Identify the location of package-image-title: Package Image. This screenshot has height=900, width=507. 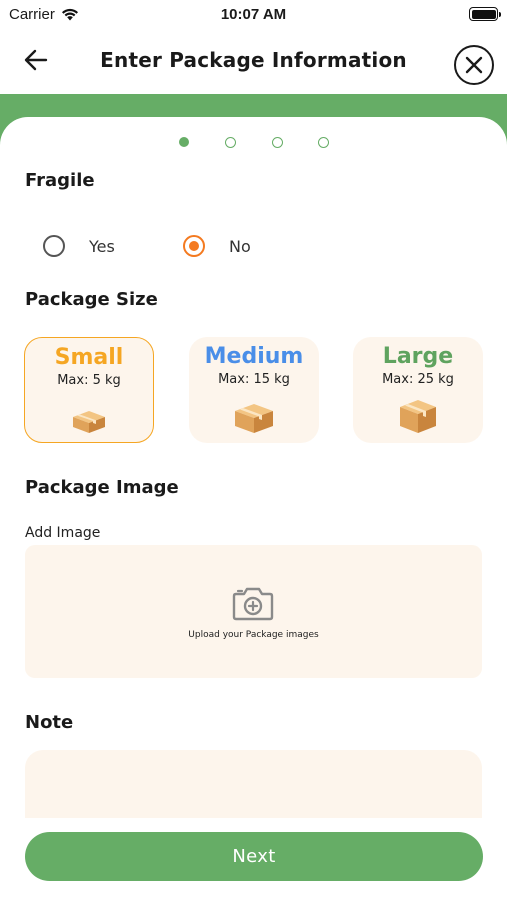
(102, 487).